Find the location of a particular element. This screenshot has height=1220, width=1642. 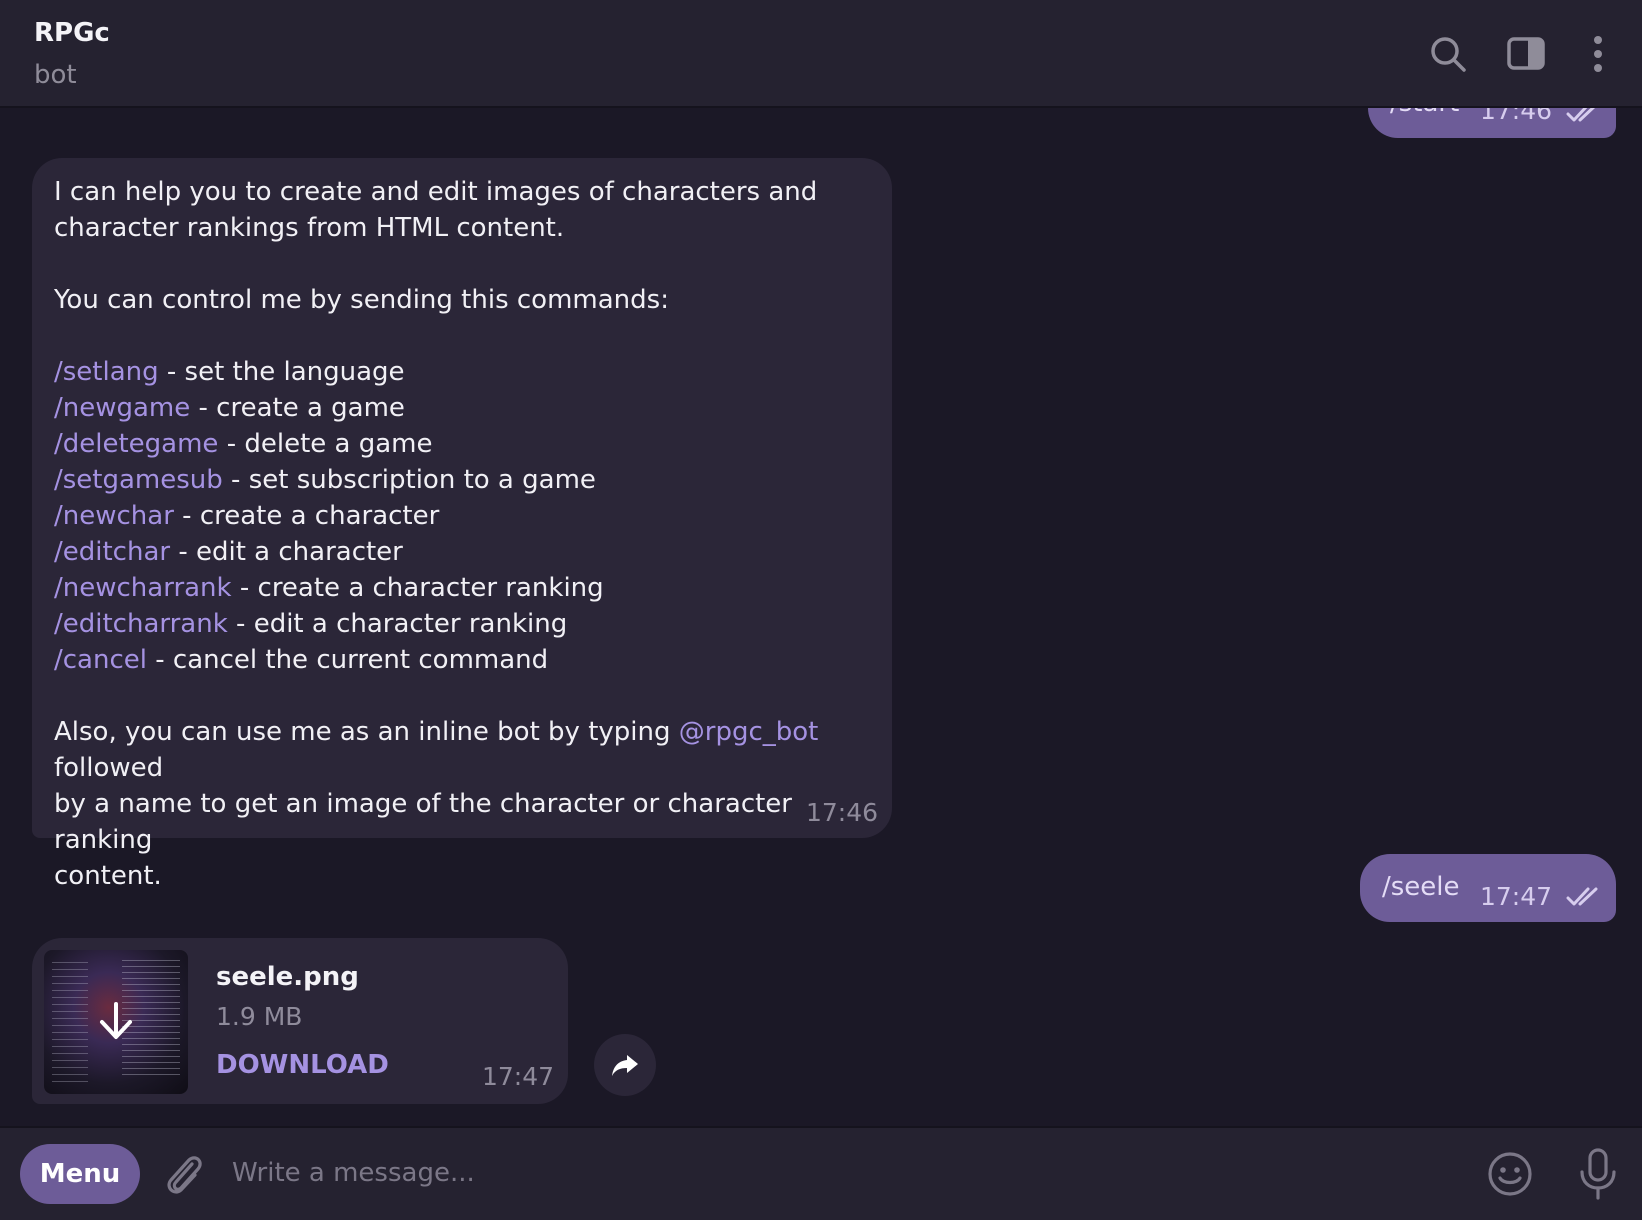

command-line-deletegame: /deletegame - delete a game is located at coordinates (464, 444).